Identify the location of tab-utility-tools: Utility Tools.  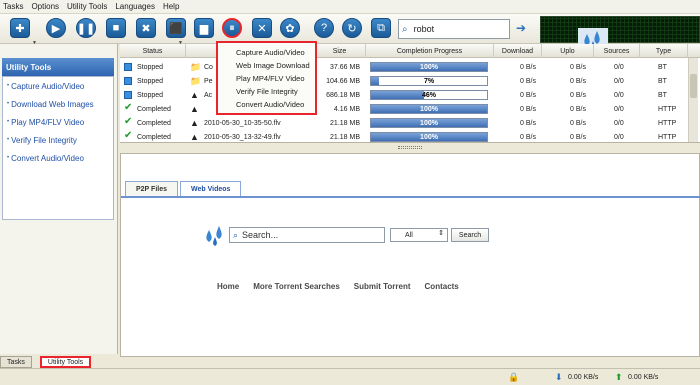
(65, 362).